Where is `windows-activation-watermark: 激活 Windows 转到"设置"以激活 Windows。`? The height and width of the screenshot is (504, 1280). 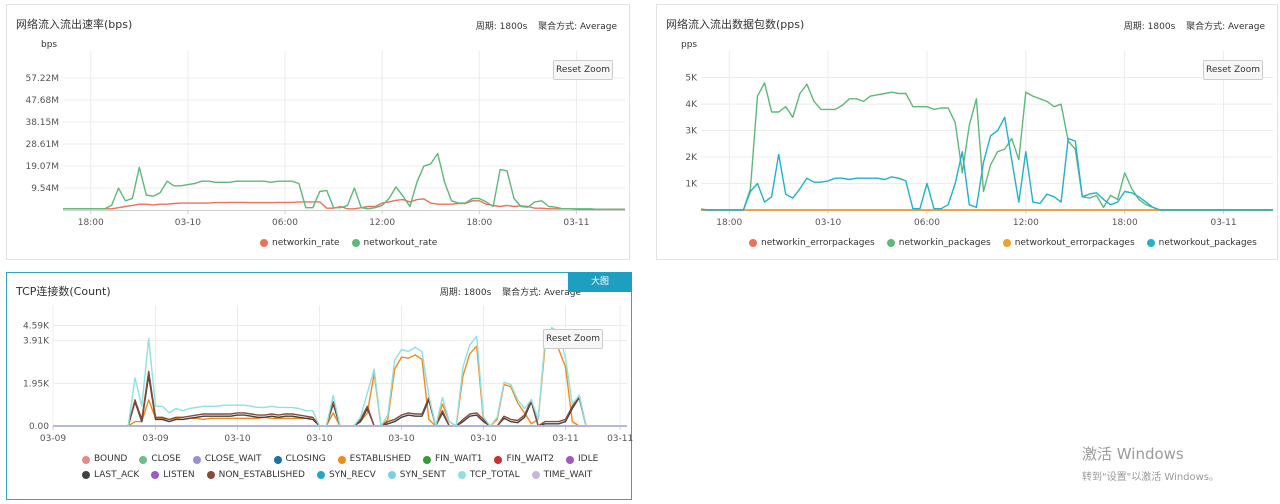
windows-activation-watermark: 激活 Windows 转到"设置"以激活 Windows。 is located at coordinates (1150, 463).